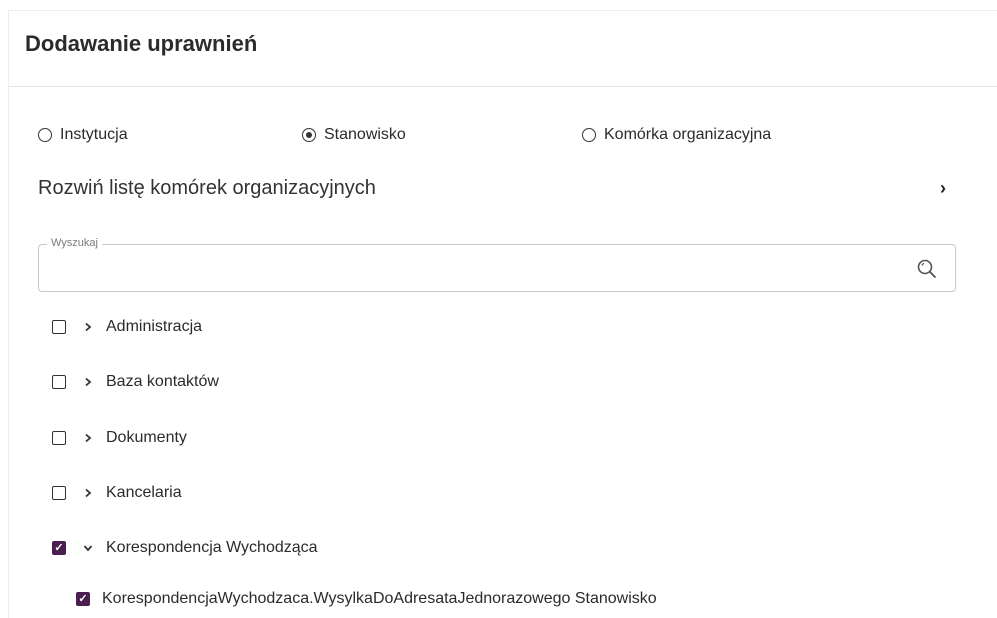 The width and height of the screenshot is (997, 618). I want to click on chevron-down-icon, so click(88, 548).